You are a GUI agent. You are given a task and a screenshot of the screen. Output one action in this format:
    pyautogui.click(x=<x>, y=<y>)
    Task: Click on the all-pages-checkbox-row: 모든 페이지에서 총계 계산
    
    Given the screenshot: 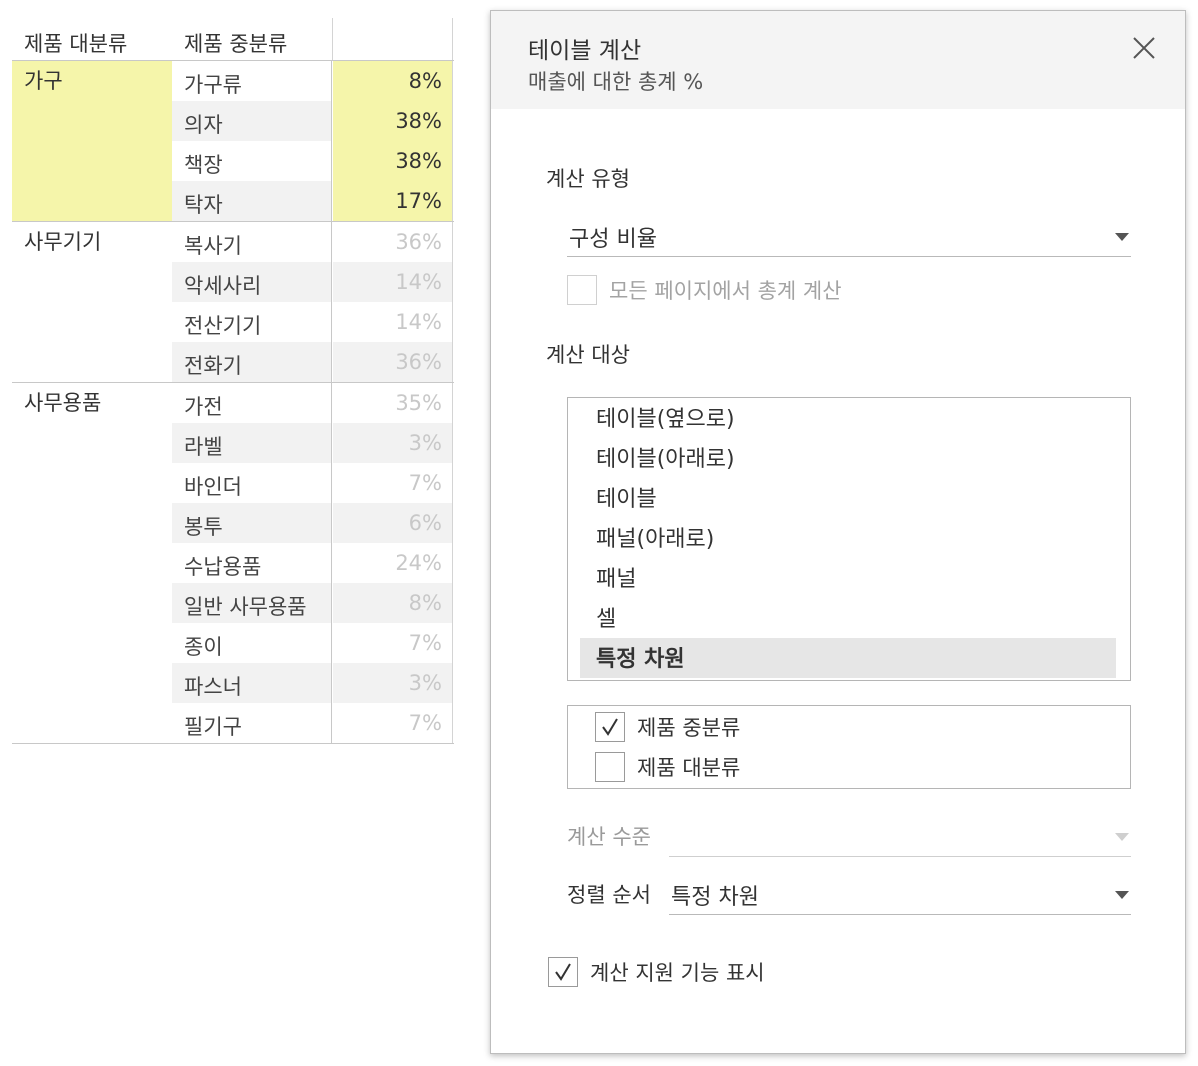 What is the action you would take?
    pyautogui.click(x=704, y=290)
    